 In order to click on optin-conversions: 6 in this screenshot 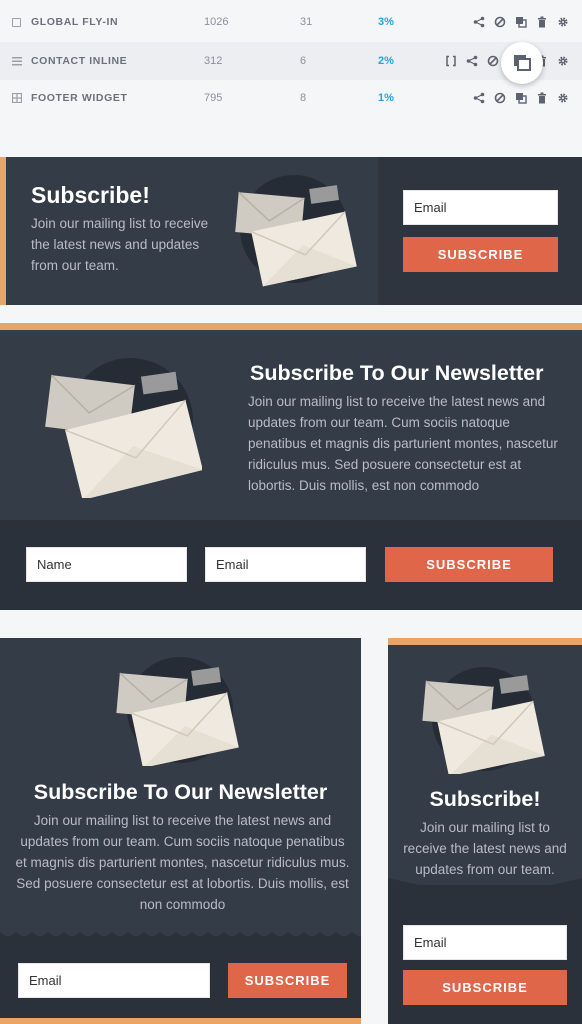, I will do `click(303, 61)`.